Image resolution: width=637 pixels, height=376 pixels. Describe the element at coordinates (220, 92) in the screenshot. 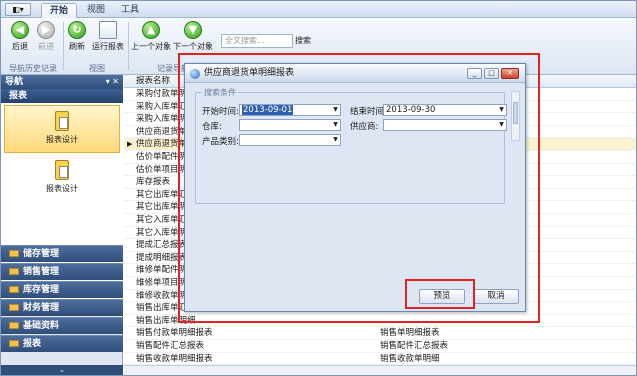

I see `group-title: 搜索条件` at that location.